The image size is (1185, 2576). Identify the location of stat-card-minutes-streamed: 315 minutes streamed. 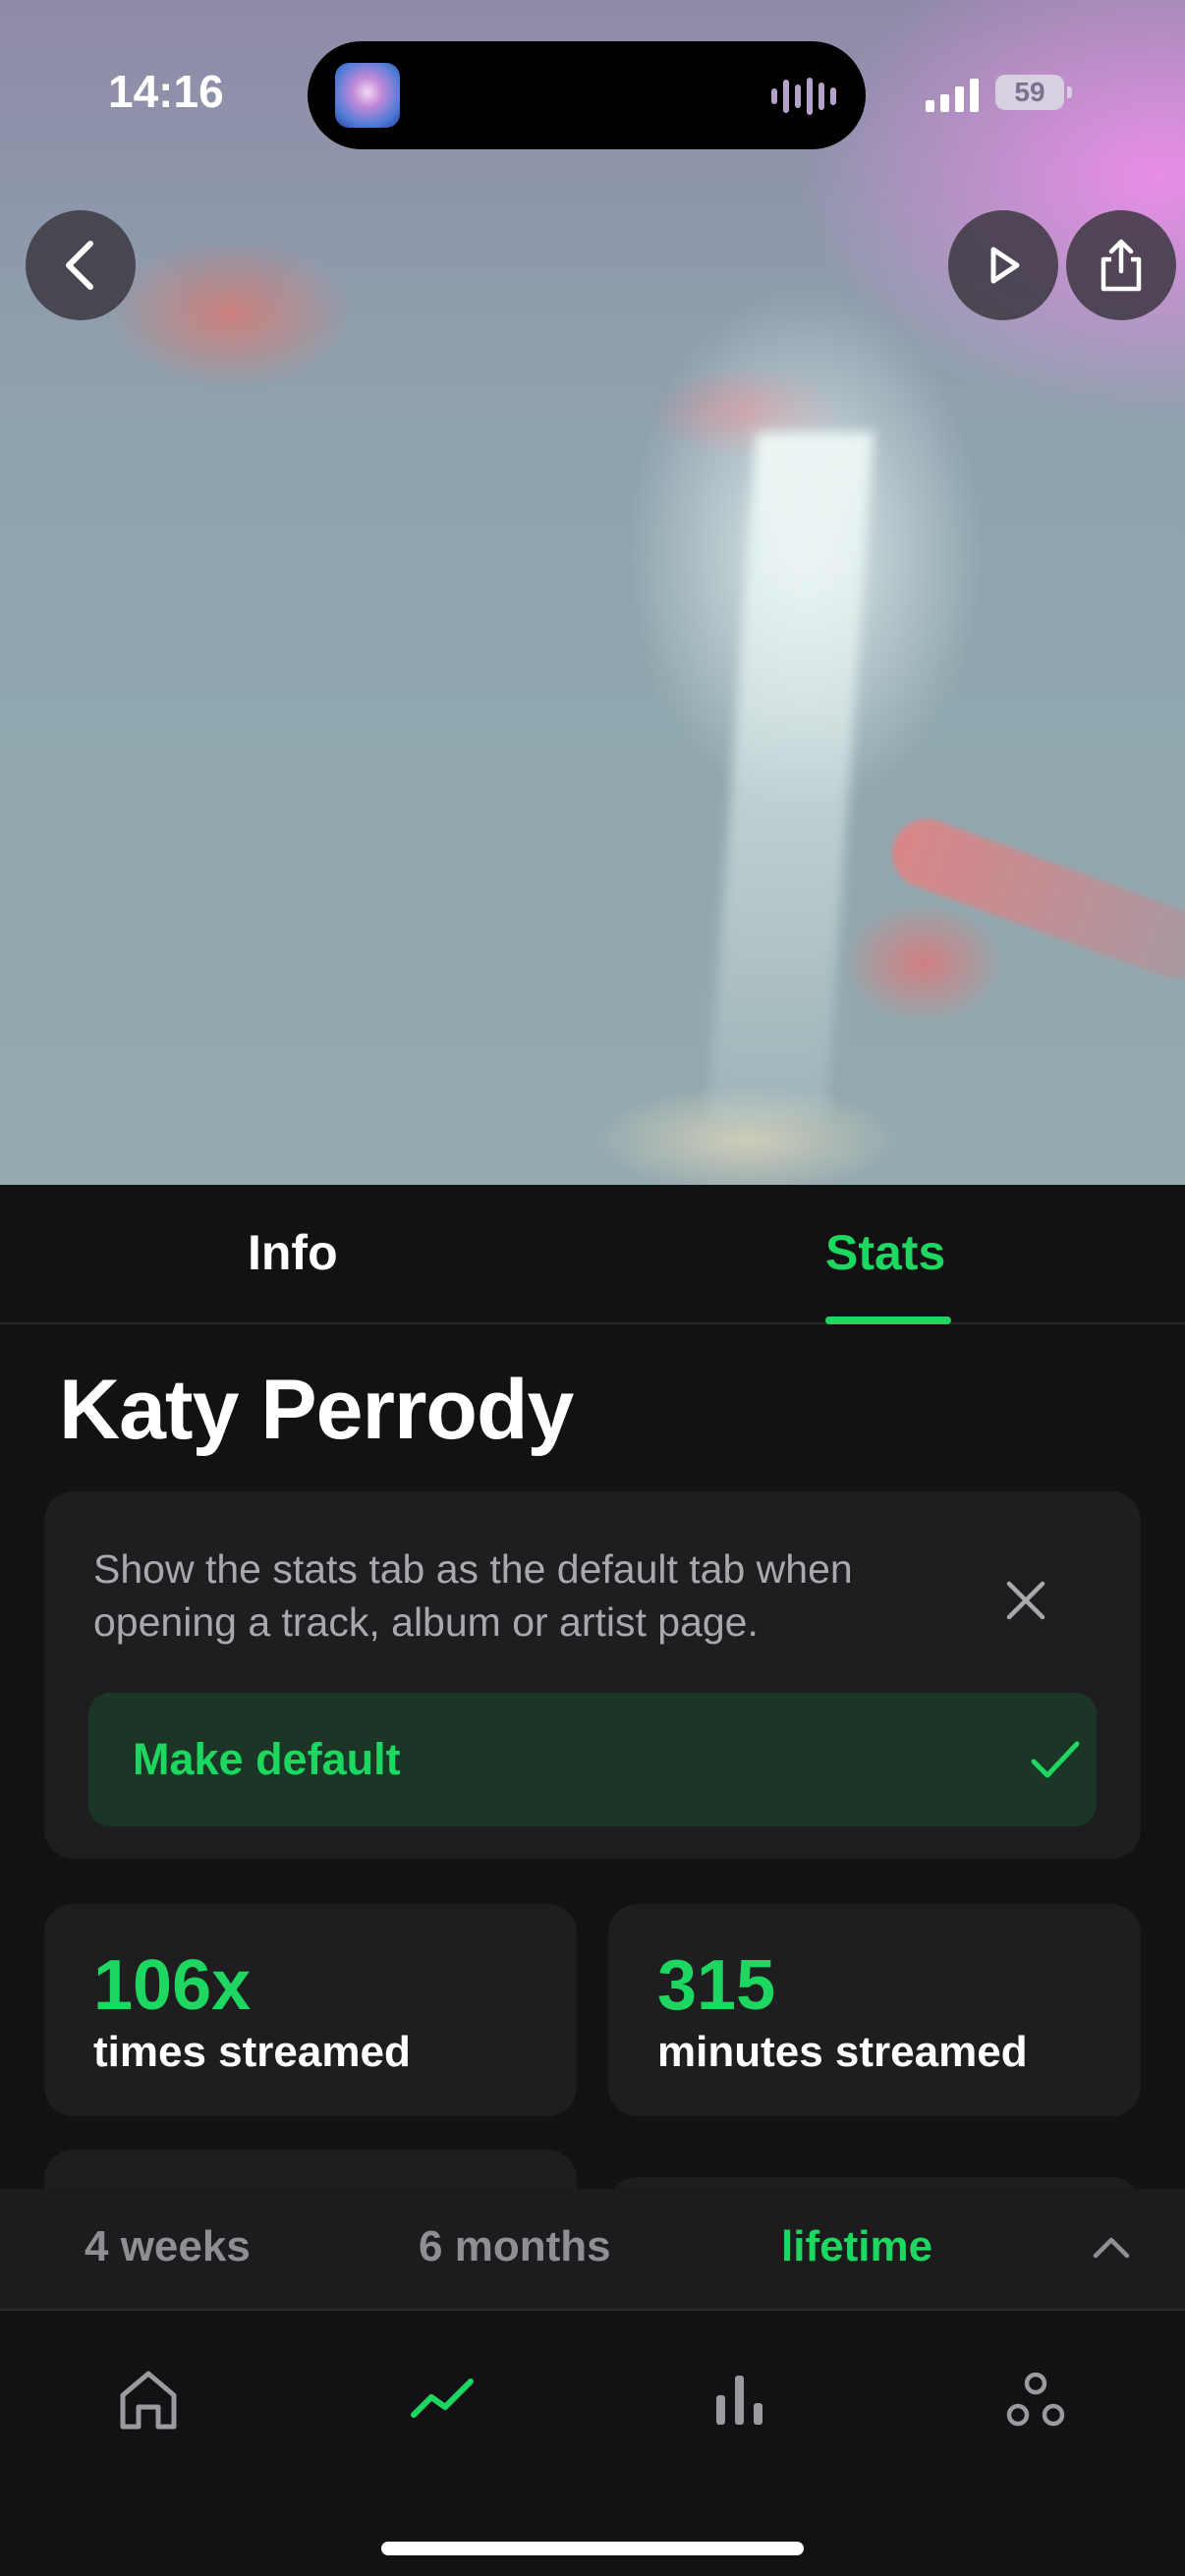
(875, 2010).